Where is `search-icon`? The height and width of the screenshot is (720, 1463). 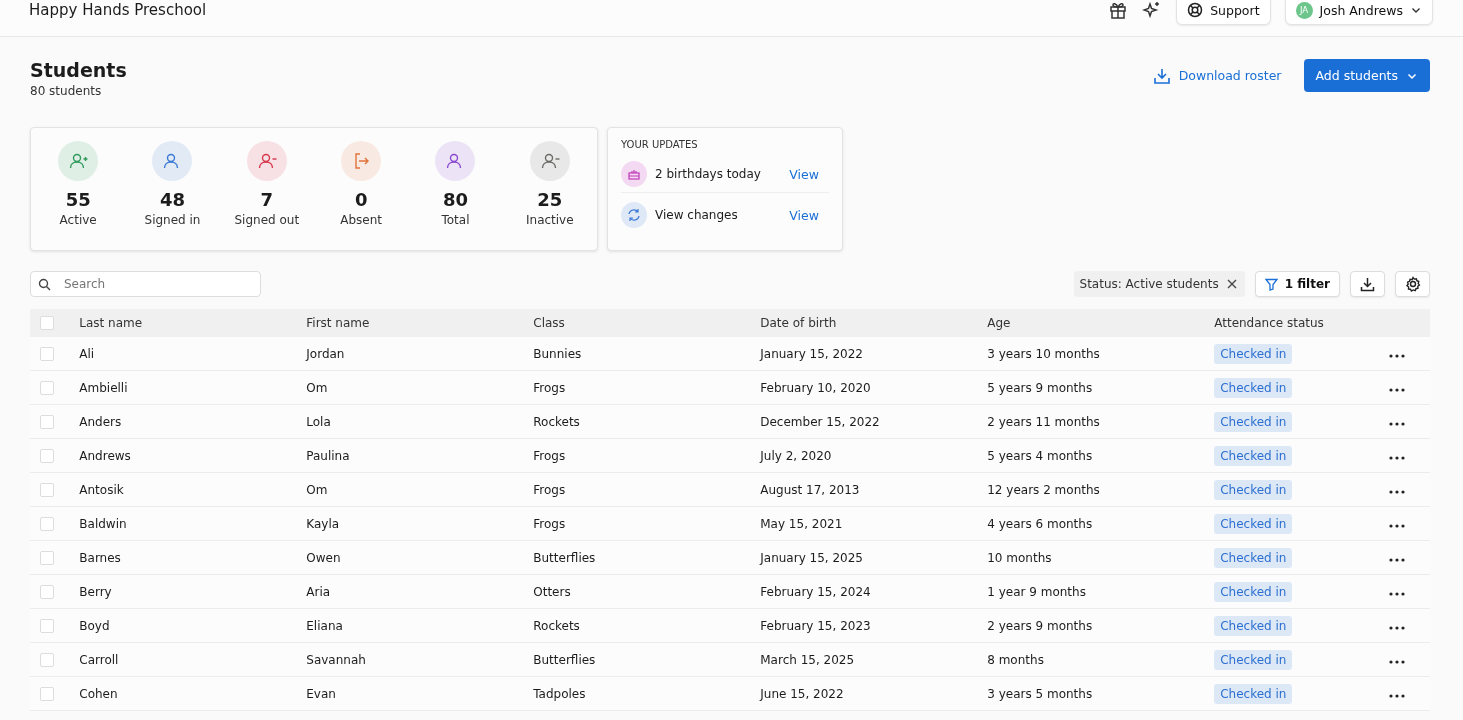 search-icon is located at coordinates (44, 284).